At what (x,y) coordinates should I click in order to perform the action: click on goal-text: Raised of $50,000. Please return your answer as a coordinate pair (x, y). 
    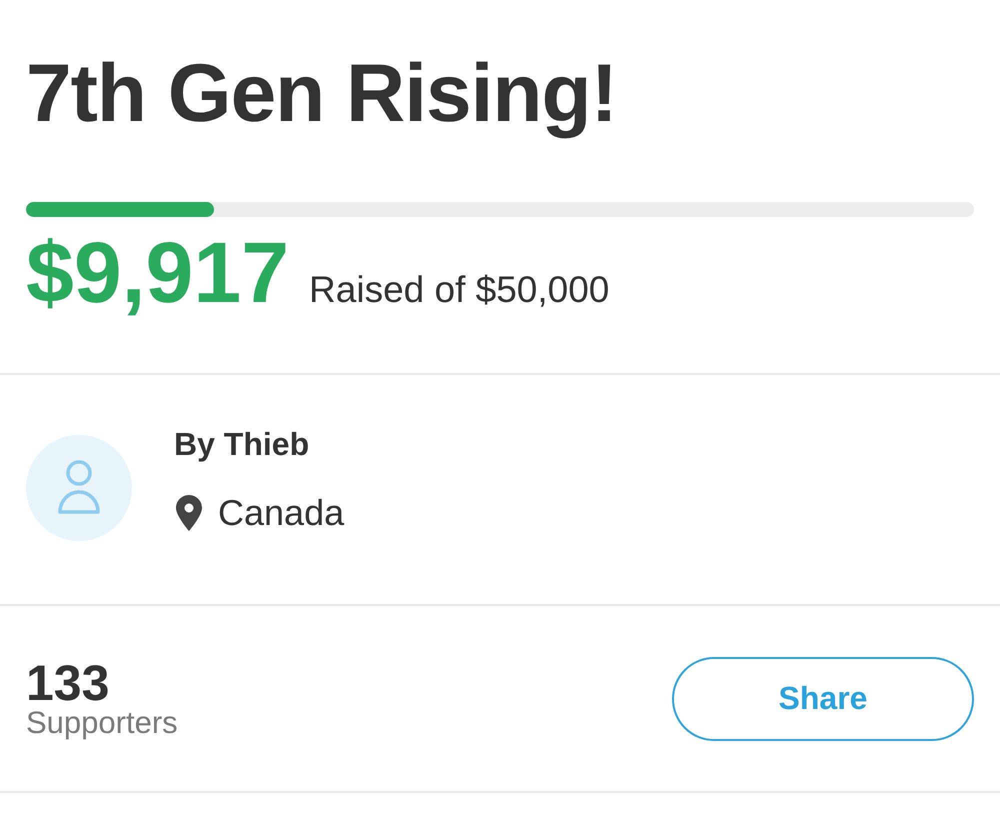
    Looking at the image, I should click on (459, 290).